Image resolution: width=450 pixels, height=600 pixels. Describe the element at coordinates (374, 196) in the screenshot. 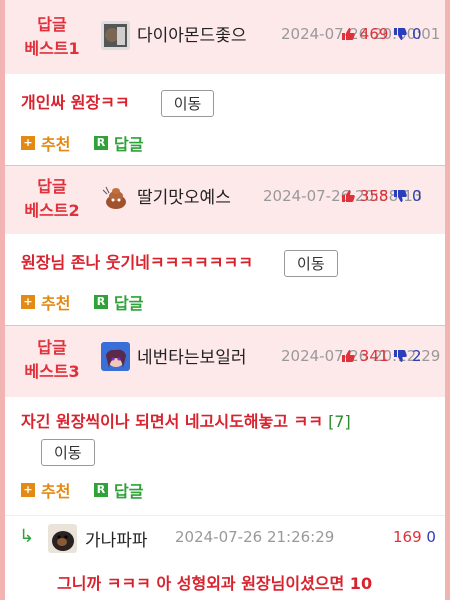

I see `upvote-count: 358` at that location.